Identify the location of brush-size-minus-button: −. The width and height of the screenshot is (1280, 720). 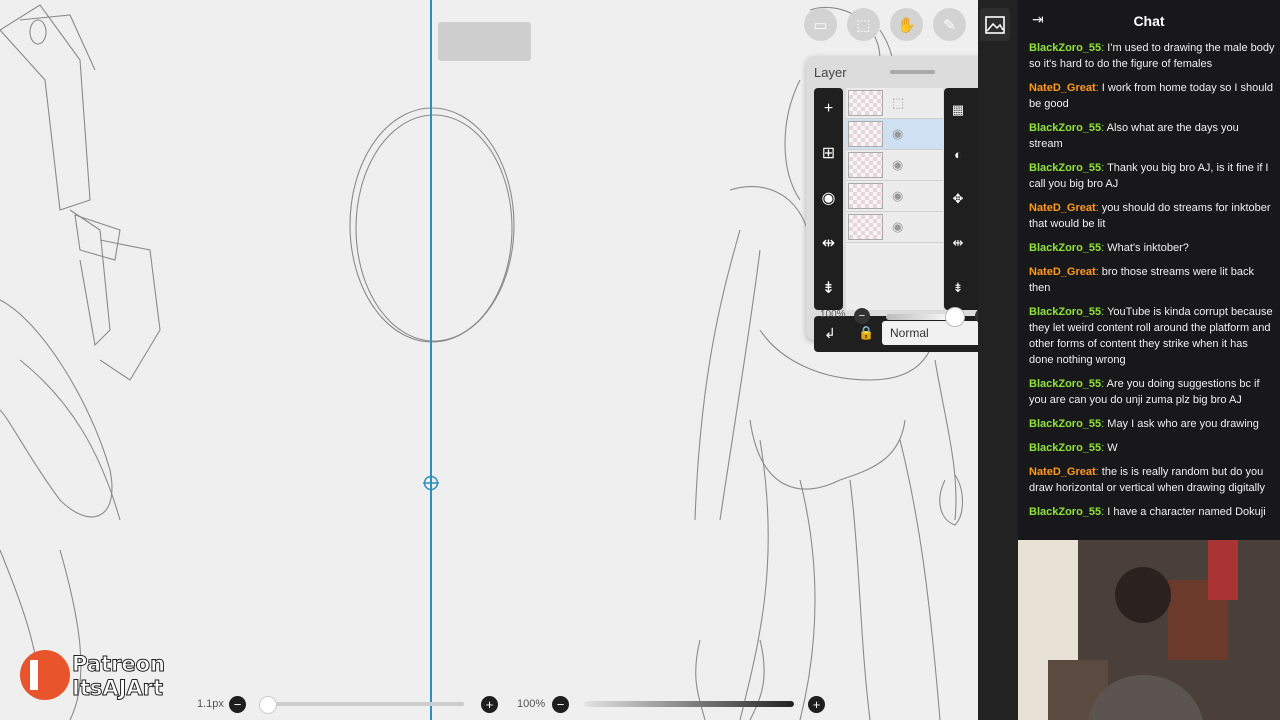
(237, 704).